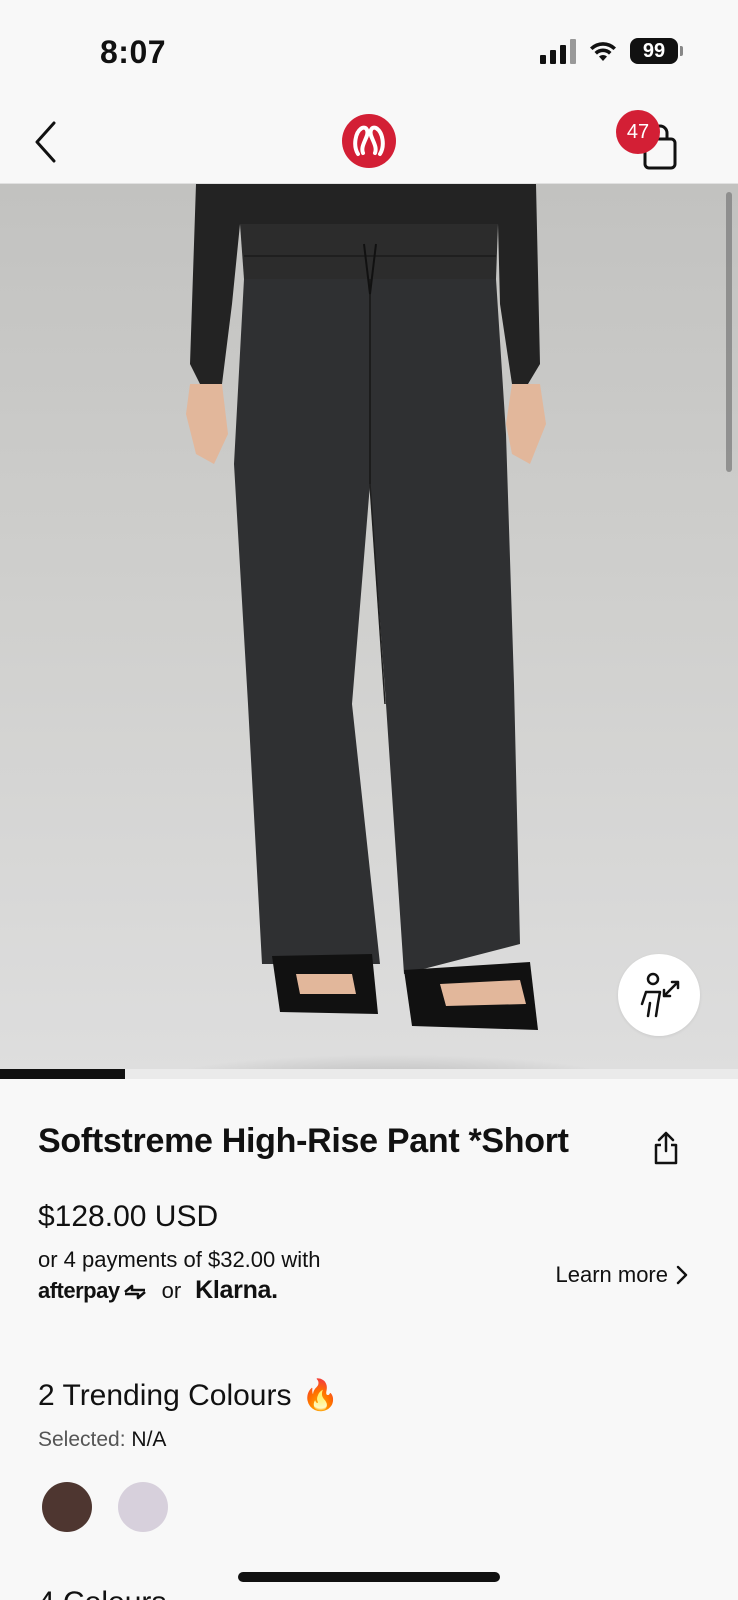  What do you see at coordinates (79, 1290) in the screenshot?
I see `afterpay-label: afterpay` at bounding box center [79, 1290].